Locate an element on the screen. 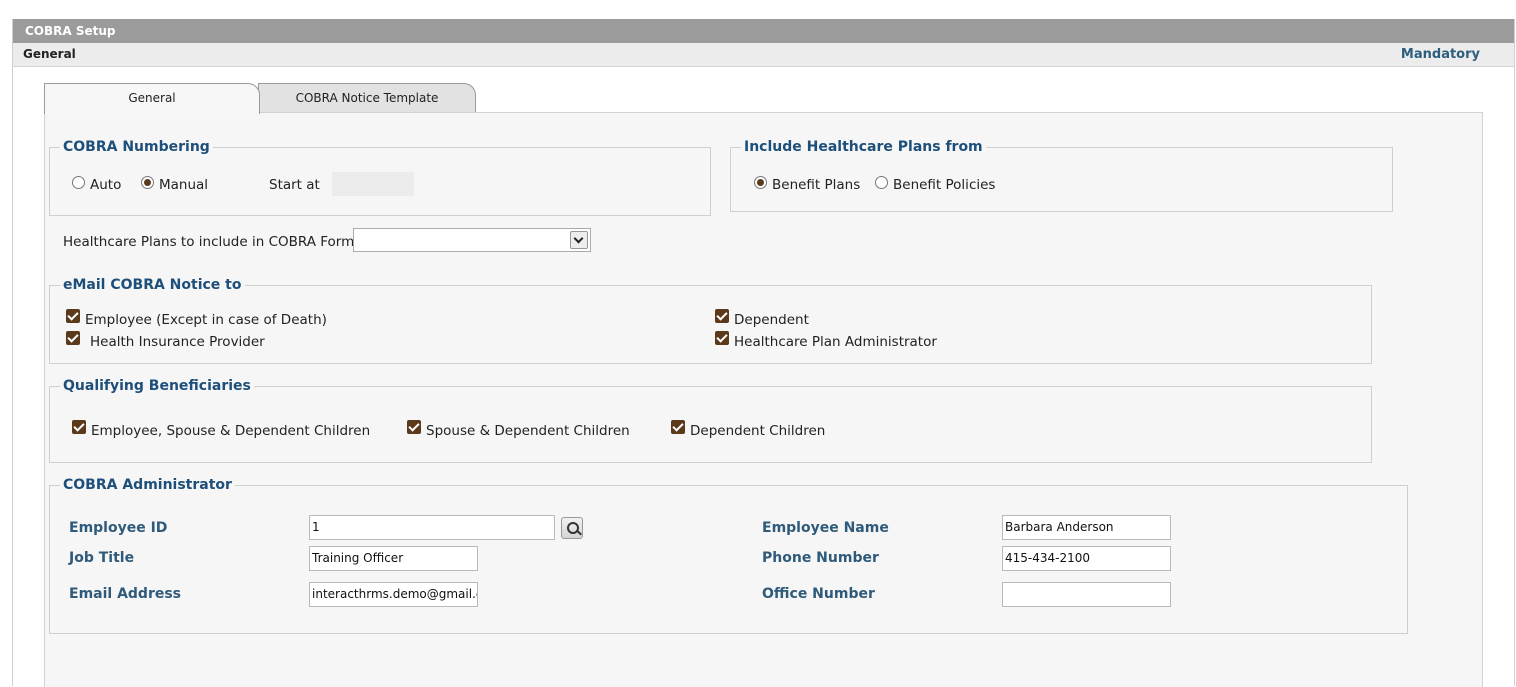 Image resolution: width=1516 pixels, height=687 pixels. health-insurance-provider-checkbox is located at coordinates (73, 338).